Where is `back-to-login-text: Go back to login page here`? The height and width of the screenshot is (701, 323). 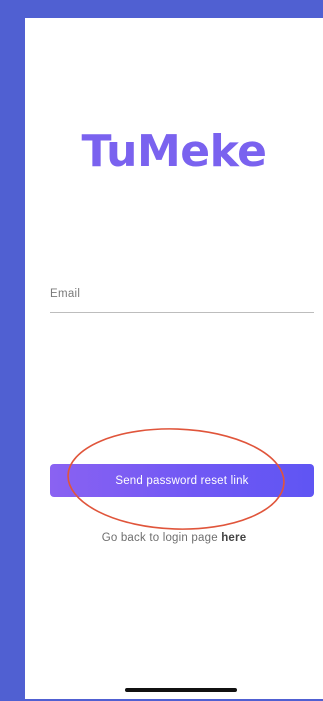 back-to-login-text: Go back to login page here is located at coordinates (174, 538).